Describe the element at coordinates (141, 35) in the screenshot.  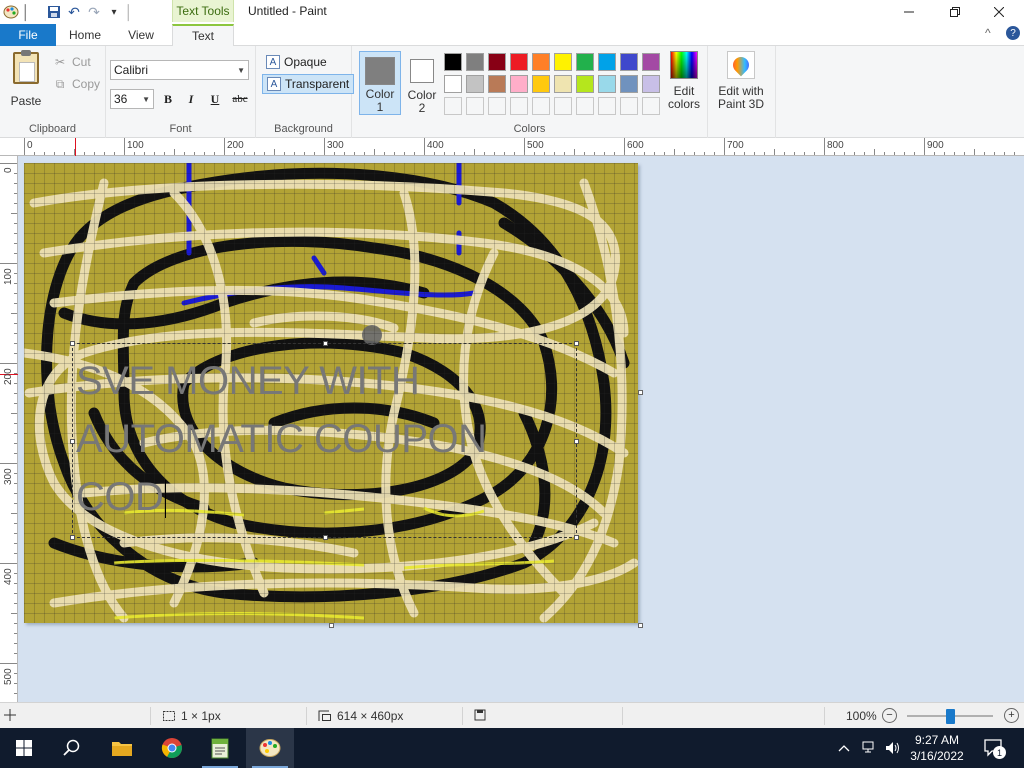
I see `tab-view: View` at that location.